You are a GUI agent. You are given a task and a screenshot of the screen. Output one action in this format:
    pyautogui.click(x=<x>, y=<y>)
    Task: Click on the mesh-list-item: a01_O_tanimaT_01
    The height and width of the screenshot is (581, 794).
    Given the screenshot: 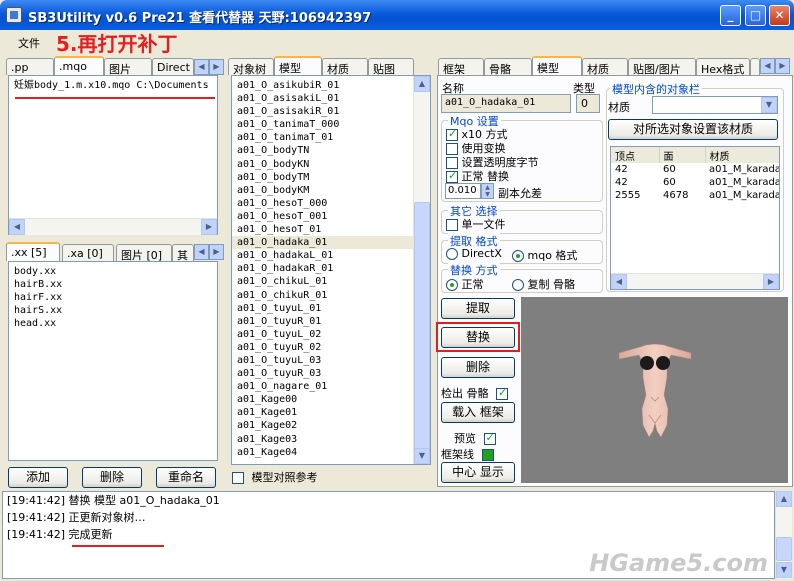 What is the action you would take?
    pyautogui.click(x=331, y=137)
    